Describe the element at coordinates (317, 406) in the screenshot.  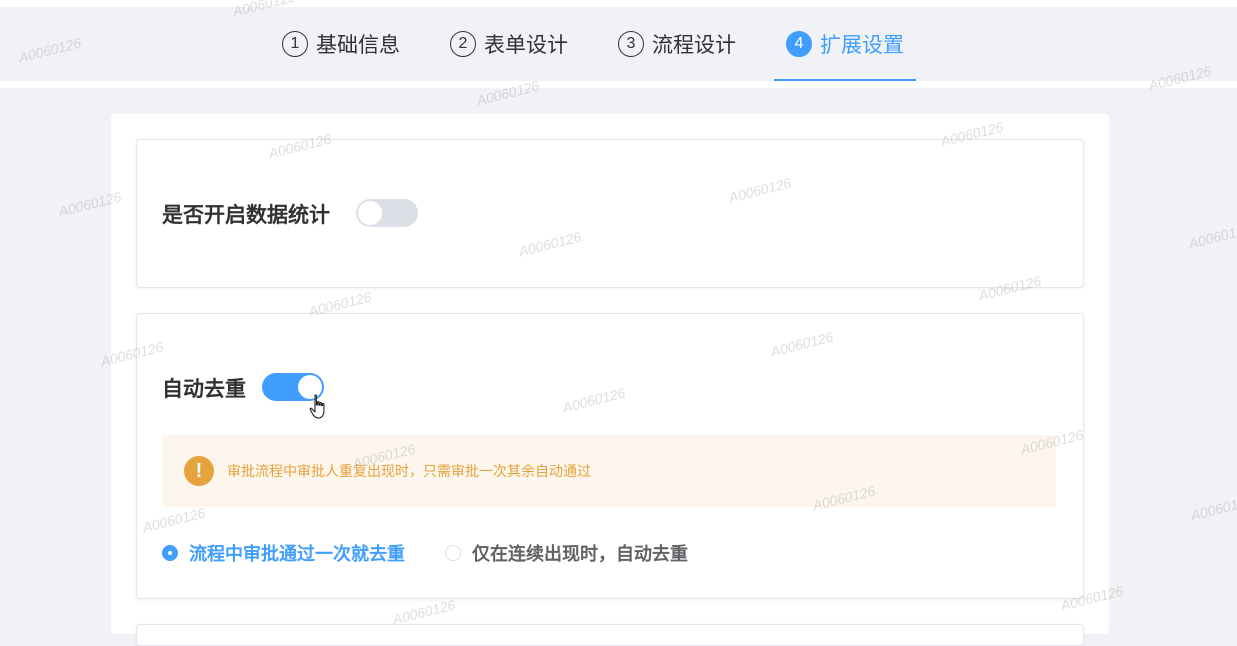
I see `hand-pointer-cursor-icon` at that location.